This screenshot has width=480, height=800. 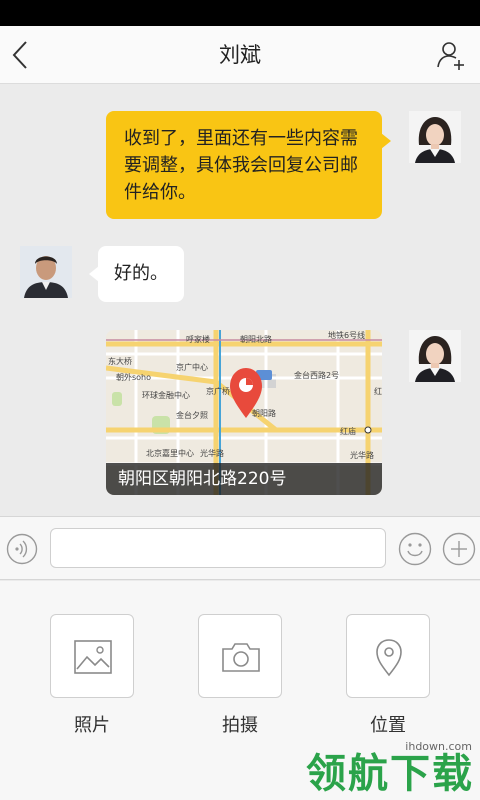 I want to click on map-label: 东大桥, so click(x=120, y=361).